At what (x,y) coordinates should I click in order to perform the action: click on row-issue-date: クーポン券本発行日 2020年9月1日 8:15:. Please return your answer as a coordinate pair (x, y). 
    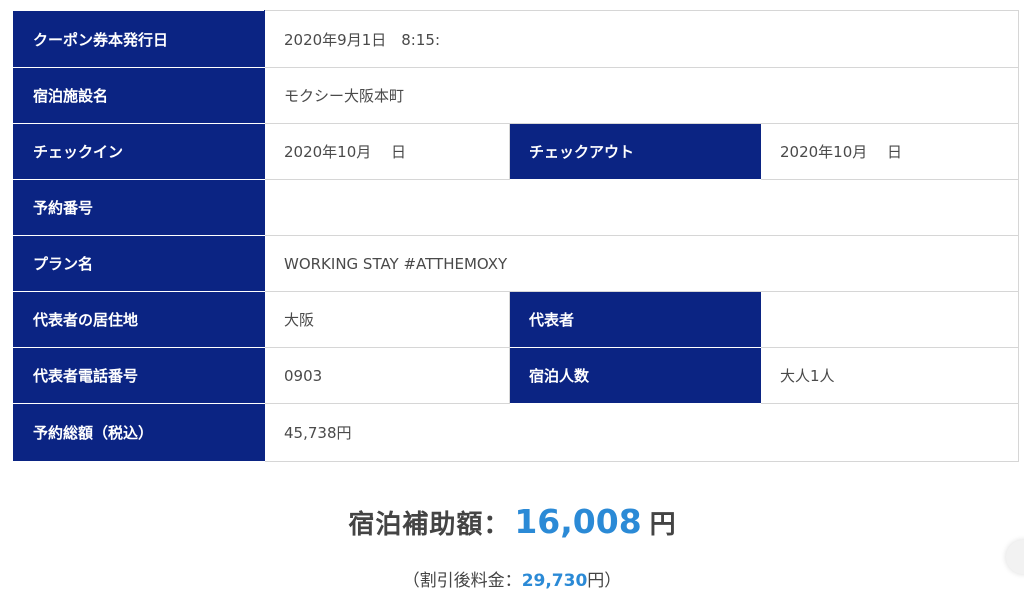
    Looking at the image, I should click on (516, 39).